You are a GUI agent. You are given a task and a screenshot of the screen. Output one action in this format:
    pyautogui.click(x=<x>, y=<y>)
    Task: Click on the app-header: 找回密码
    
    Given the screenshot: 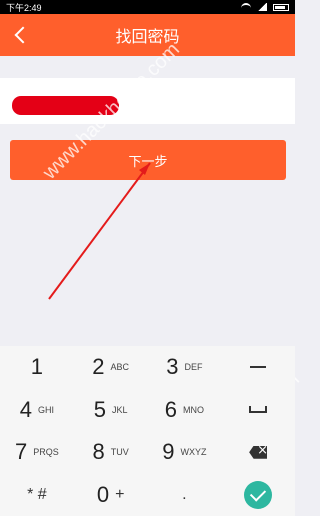 What is the action you would take?
    pyautogui.click(x=147, y=35)
    